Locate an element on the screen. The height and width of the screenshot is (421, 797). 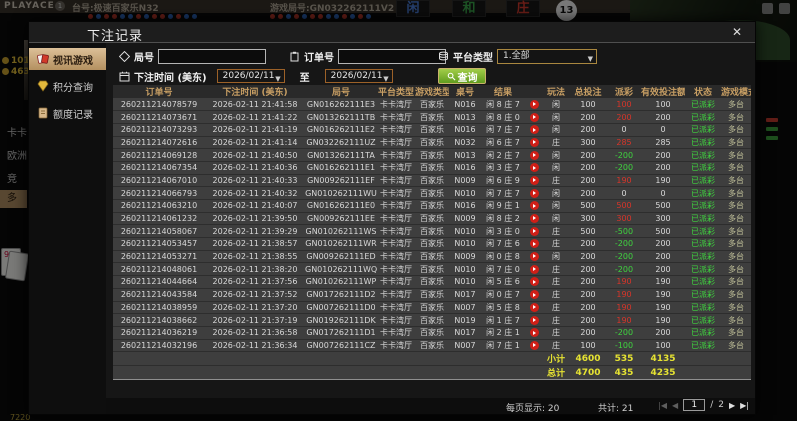
search-button: 查询 is located at coordinates (462, 76).